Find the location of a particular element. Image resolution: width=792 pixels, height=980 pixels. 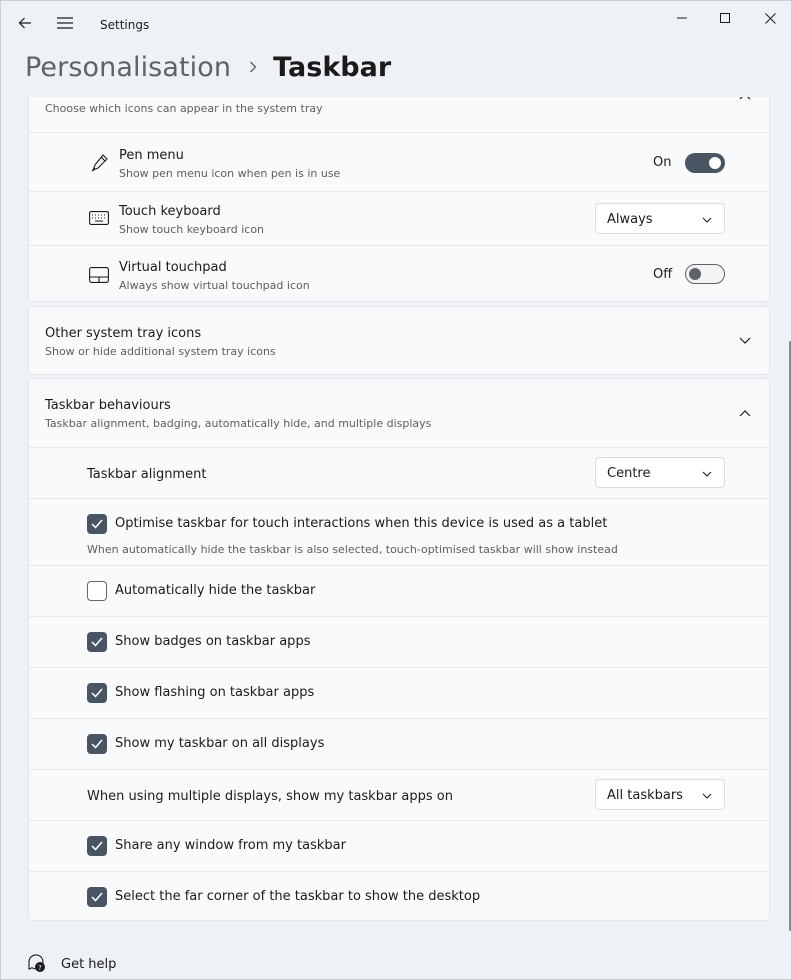

breadcrumb-parent: Personalisation is located at coordinates (128, 67).